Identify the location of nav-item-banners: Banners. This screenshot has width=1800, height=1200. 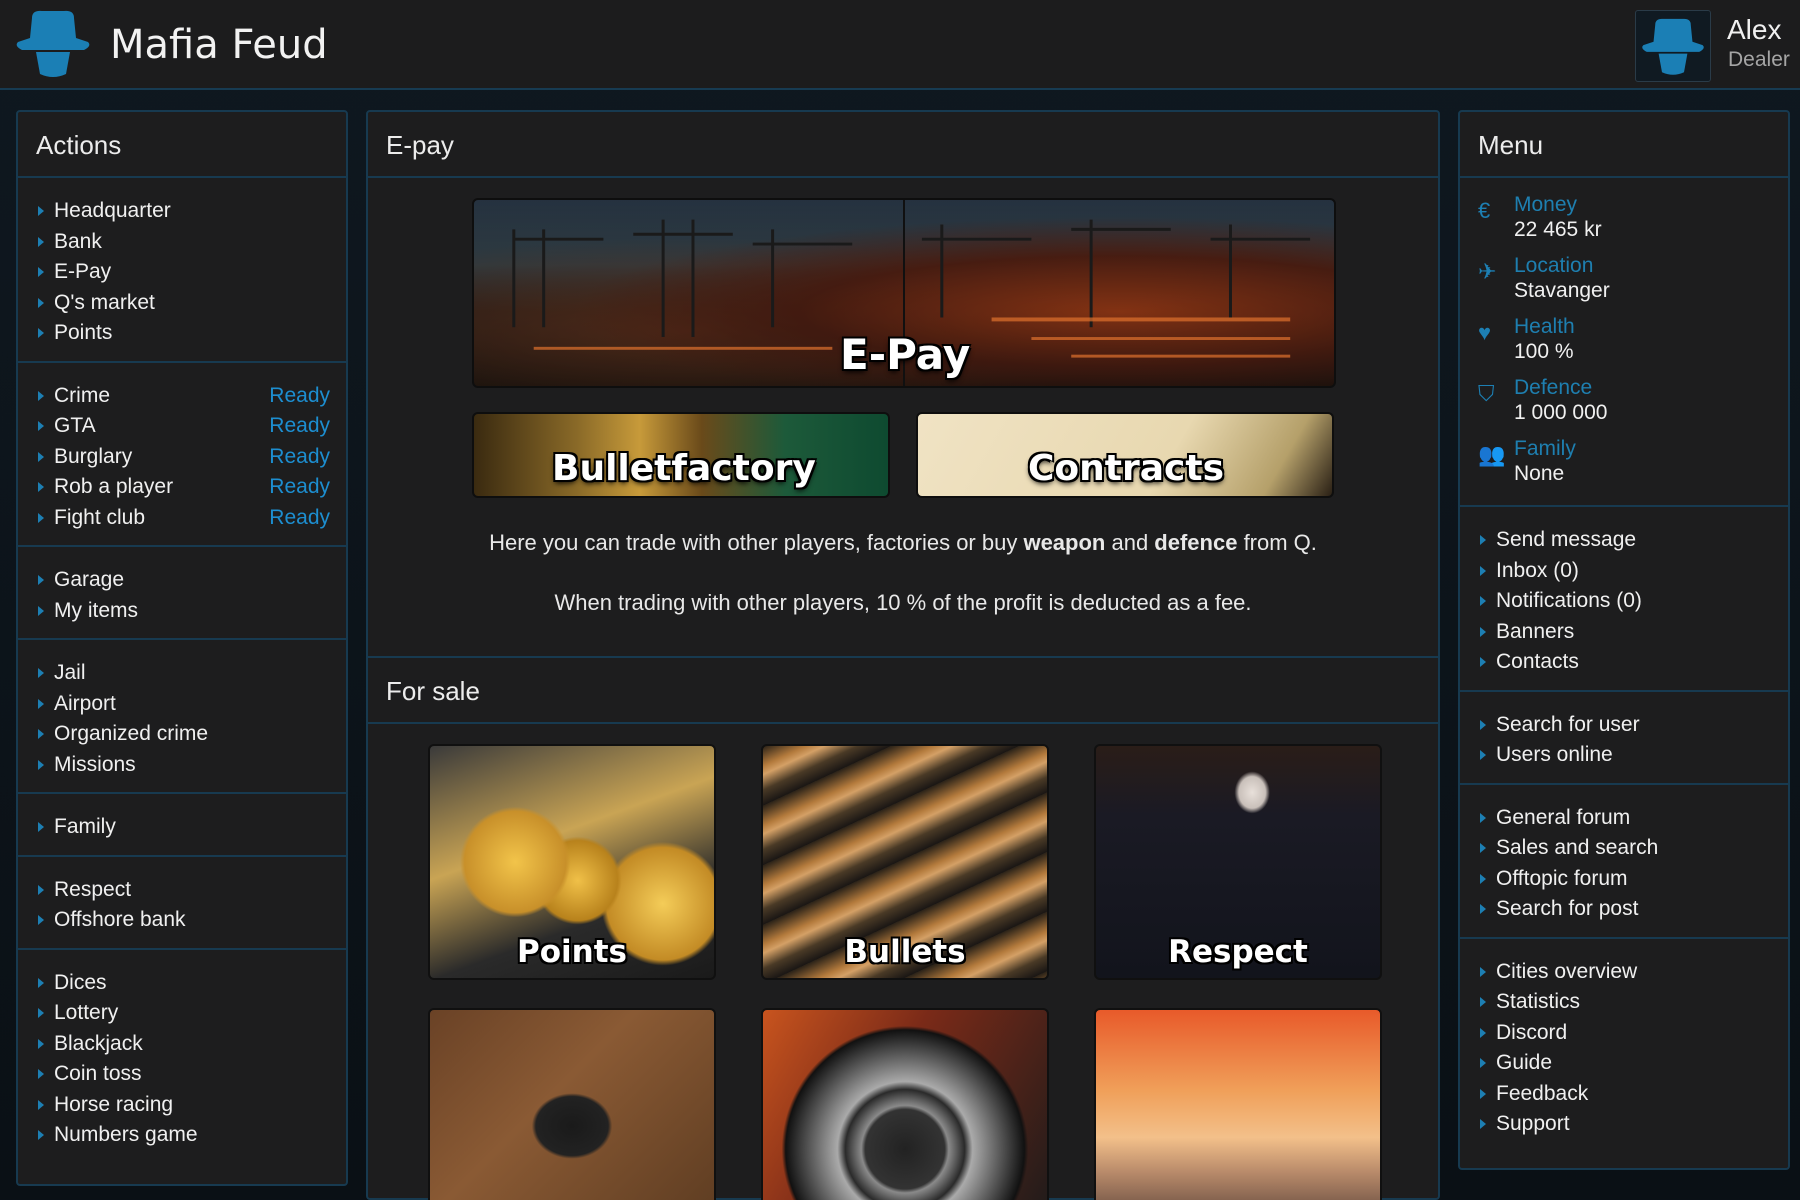
(1625, 632).